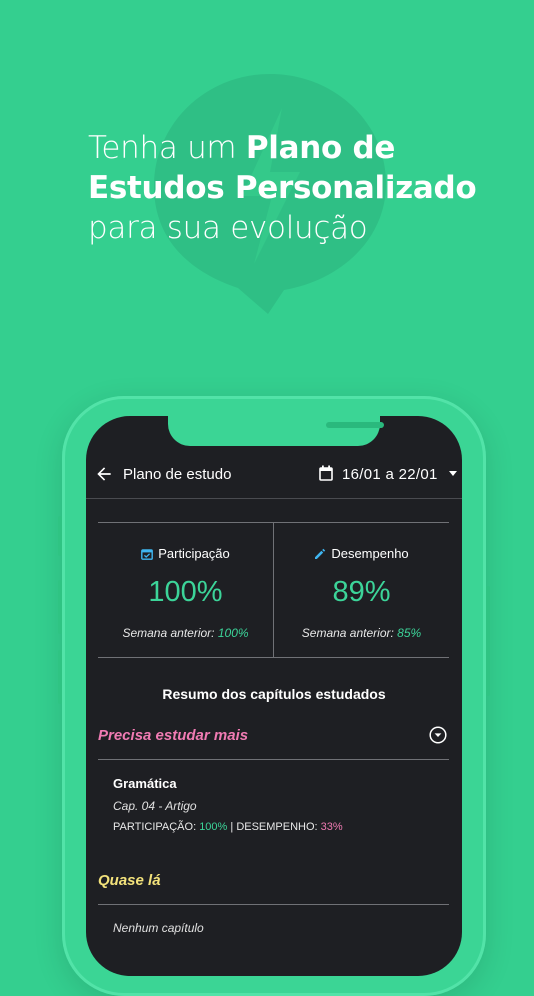  What do you see at coordinates (349, 633) in the screenshot?
I see `performance-prev-label: Semana anterior:` at bounding box center [349, 633].